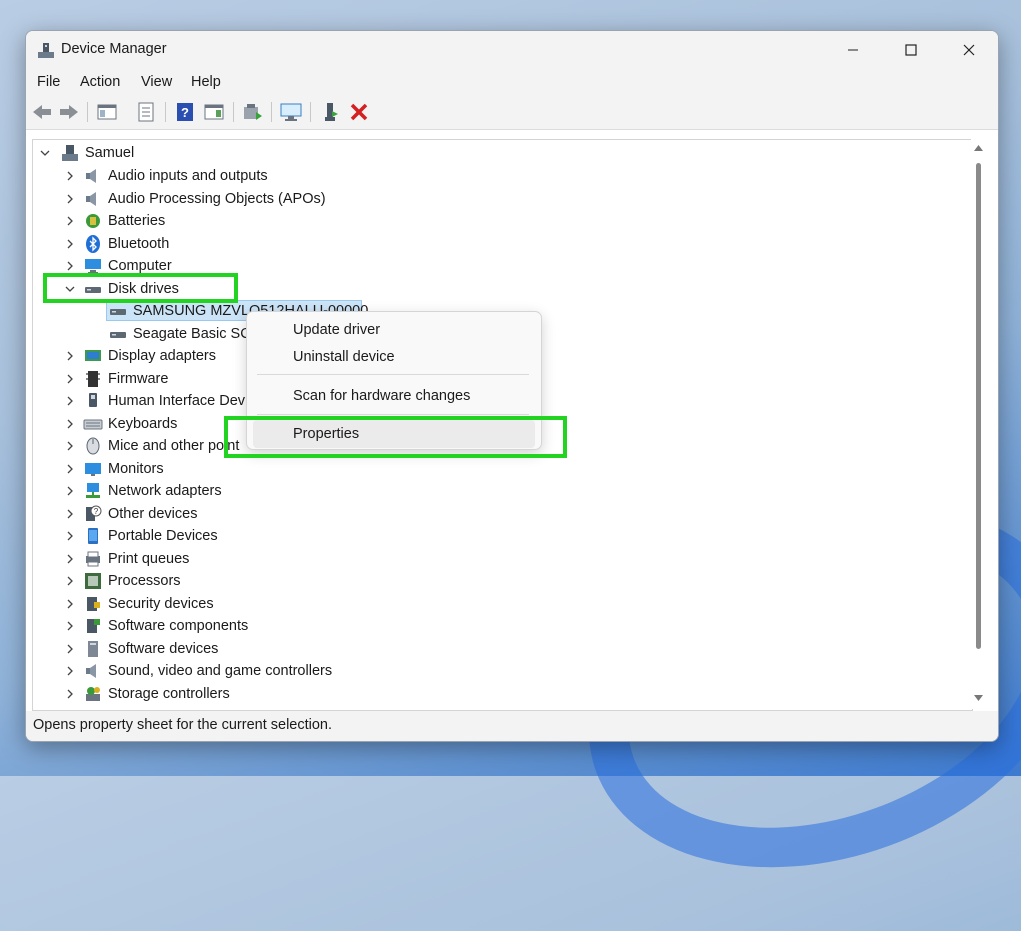 This screenshot has height=931, width=1021. I want to click on tree-category-label: Print queues, so click(148, 559).